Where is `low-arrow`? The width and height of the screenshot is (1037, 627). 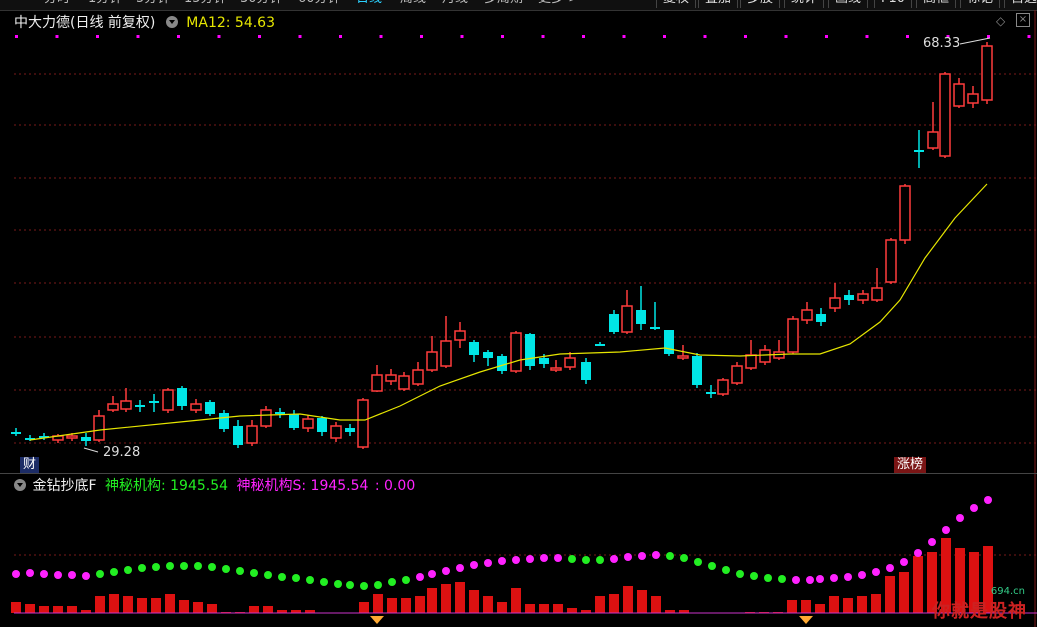 low-arrow is located at coordinates (91, 450).